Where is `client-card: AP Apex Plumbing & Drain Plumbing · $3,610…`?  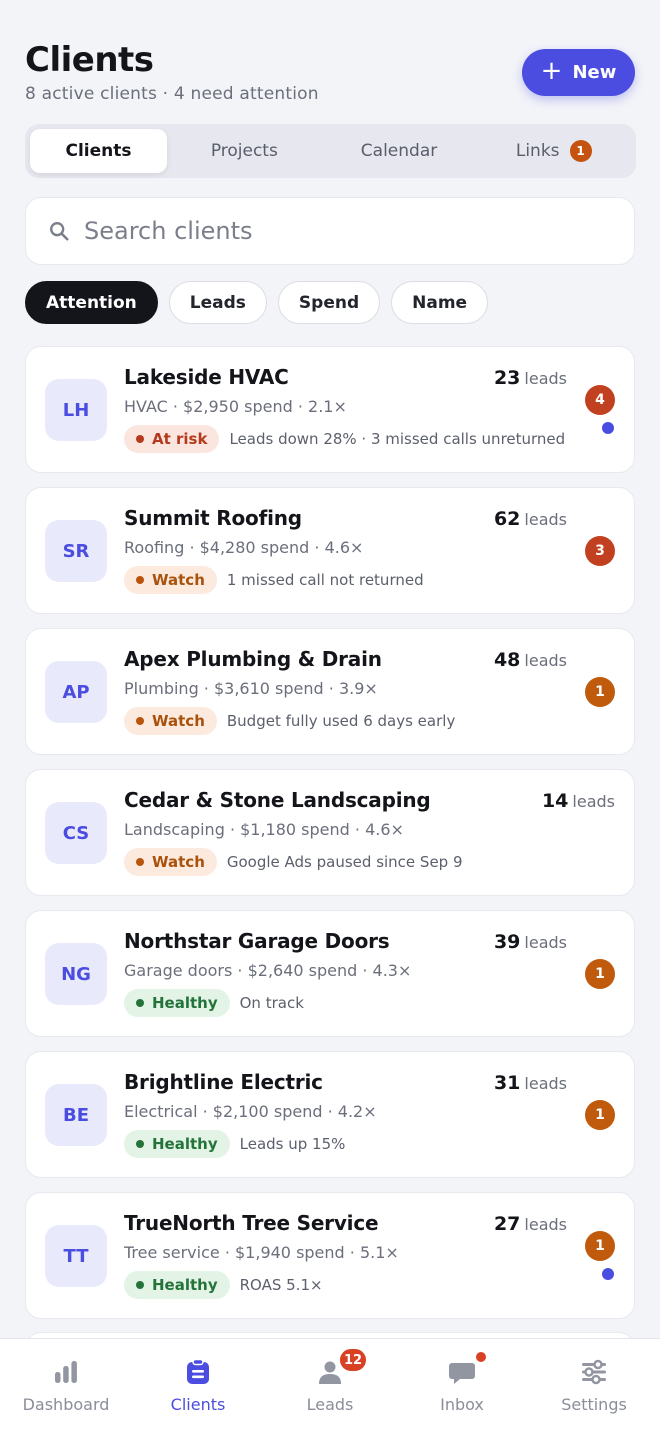
client-card: AP Apex Plumbing & Drain Plumbing · $3,610… is located at coordinates (330, 691).